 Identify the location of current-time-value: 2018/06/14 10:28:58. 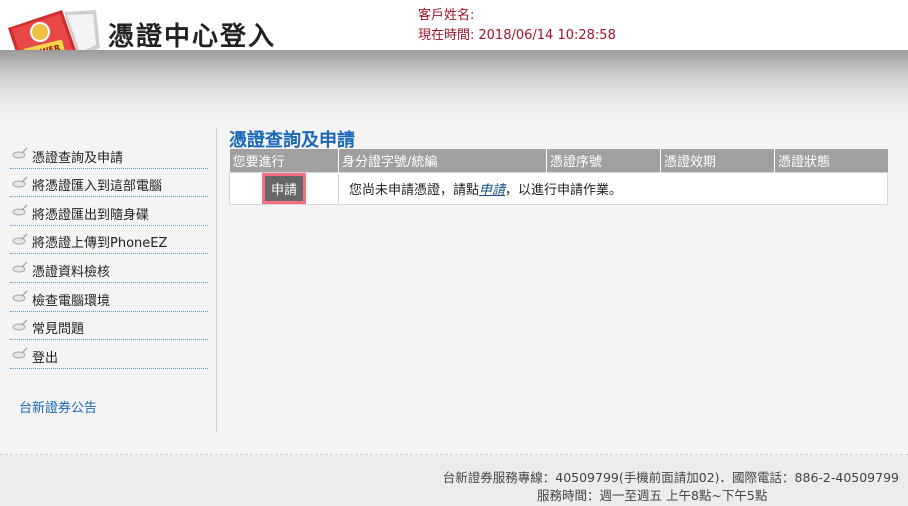
(547, 35).